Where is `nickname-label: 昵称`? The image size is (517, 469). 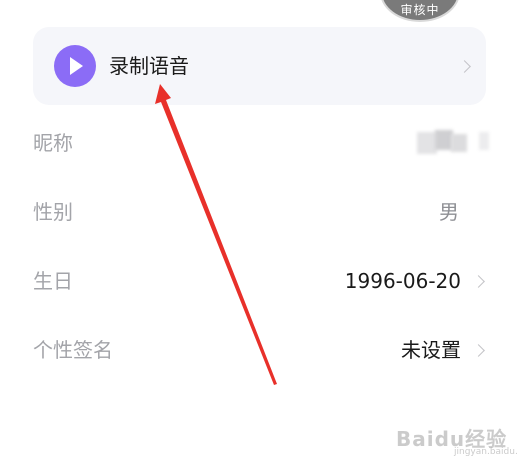 nickname-label: 昵称 is located at coordinates (53, 143).